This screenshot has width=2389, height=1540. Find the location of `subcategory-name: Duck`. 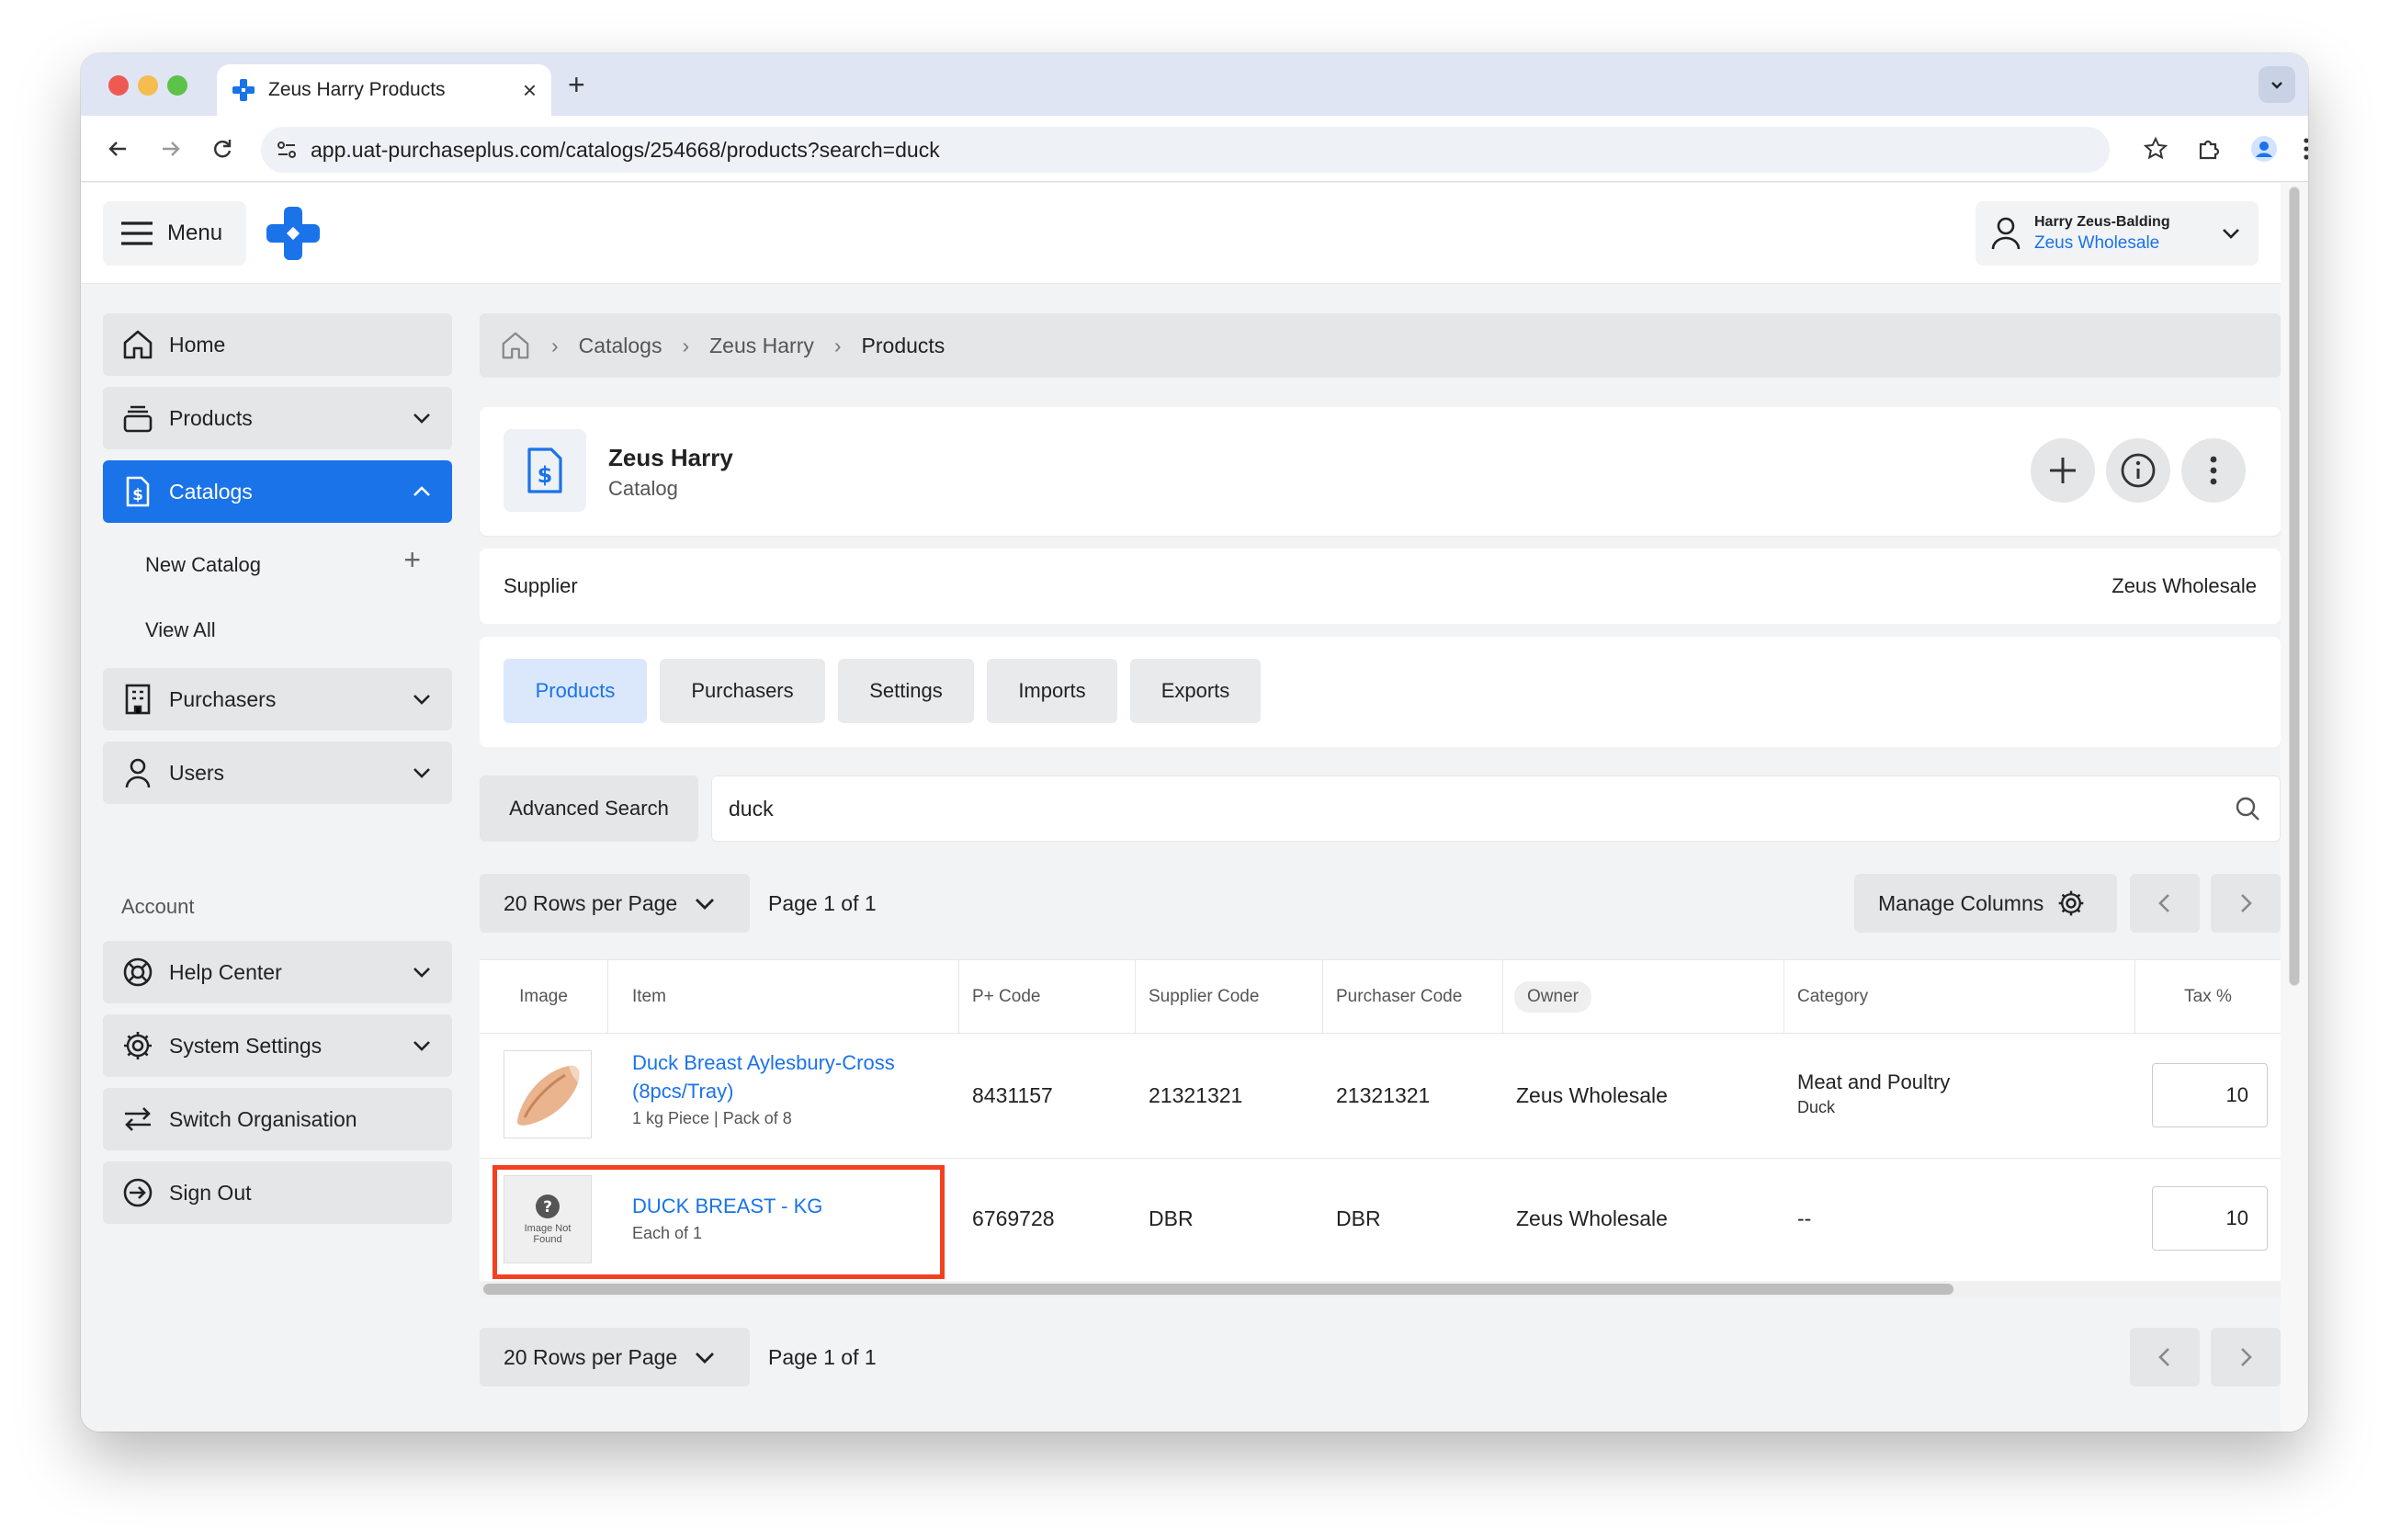

subcategory-name: Duck is located at coordinates (1816, 1107).